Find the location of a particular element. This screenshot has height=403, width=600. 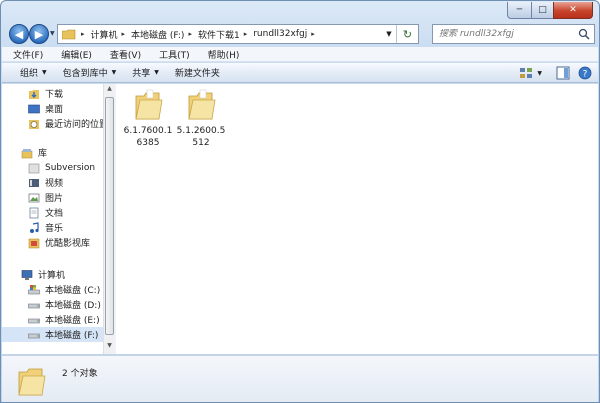

breadcrumb-computer: 计算机 is located at coordinates (104, 34).